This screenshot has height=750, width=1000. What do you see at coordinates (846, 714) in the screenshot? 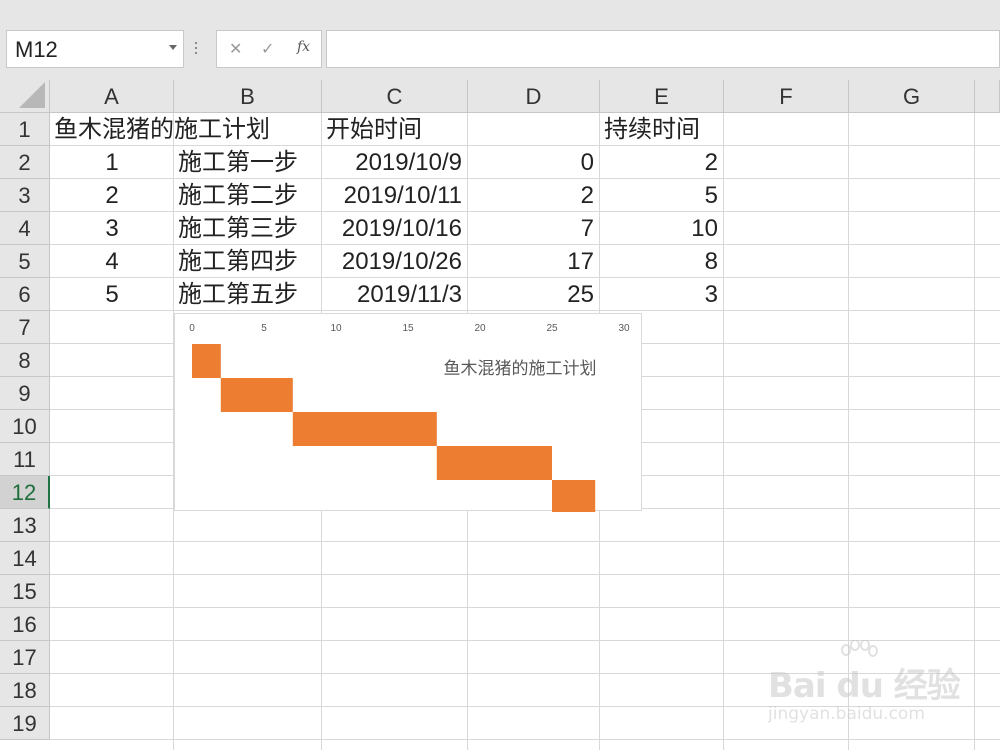
I see `watermark-url-text: jingyan.baidu.com` at bounding box center [846, 714].